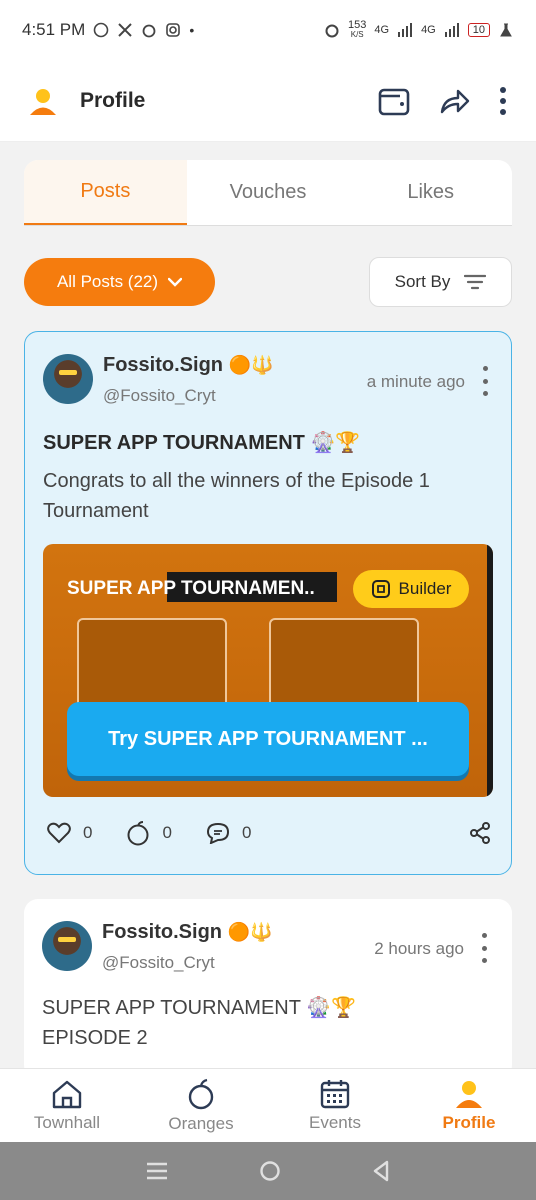  Describe the element at coordinates (425, 588) in the screenshot. I see `builder-label: Builder` at that location.